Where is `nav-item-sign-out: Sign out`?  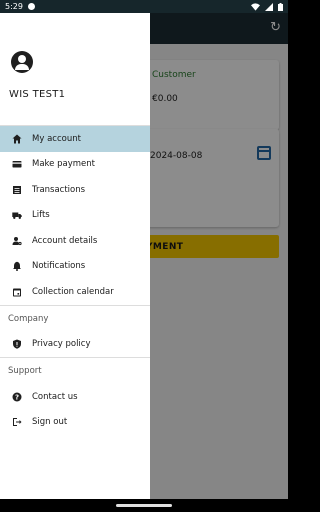
nav-item-sign-out: Sign out is located at coordinates (75, 423).